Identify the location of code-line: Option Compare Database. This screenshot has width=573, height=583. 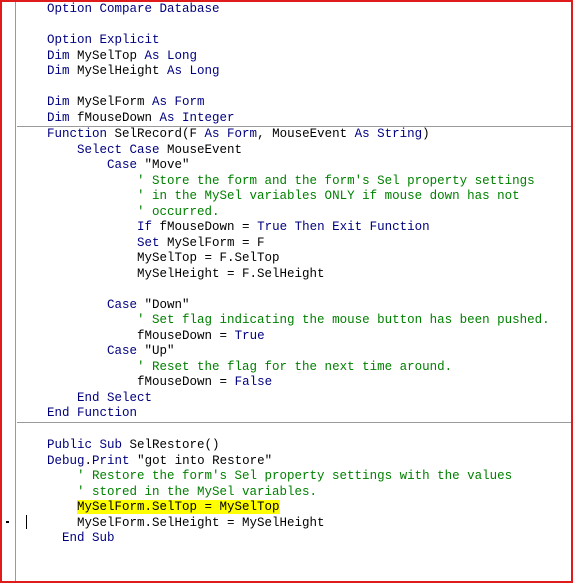
(294, 10).